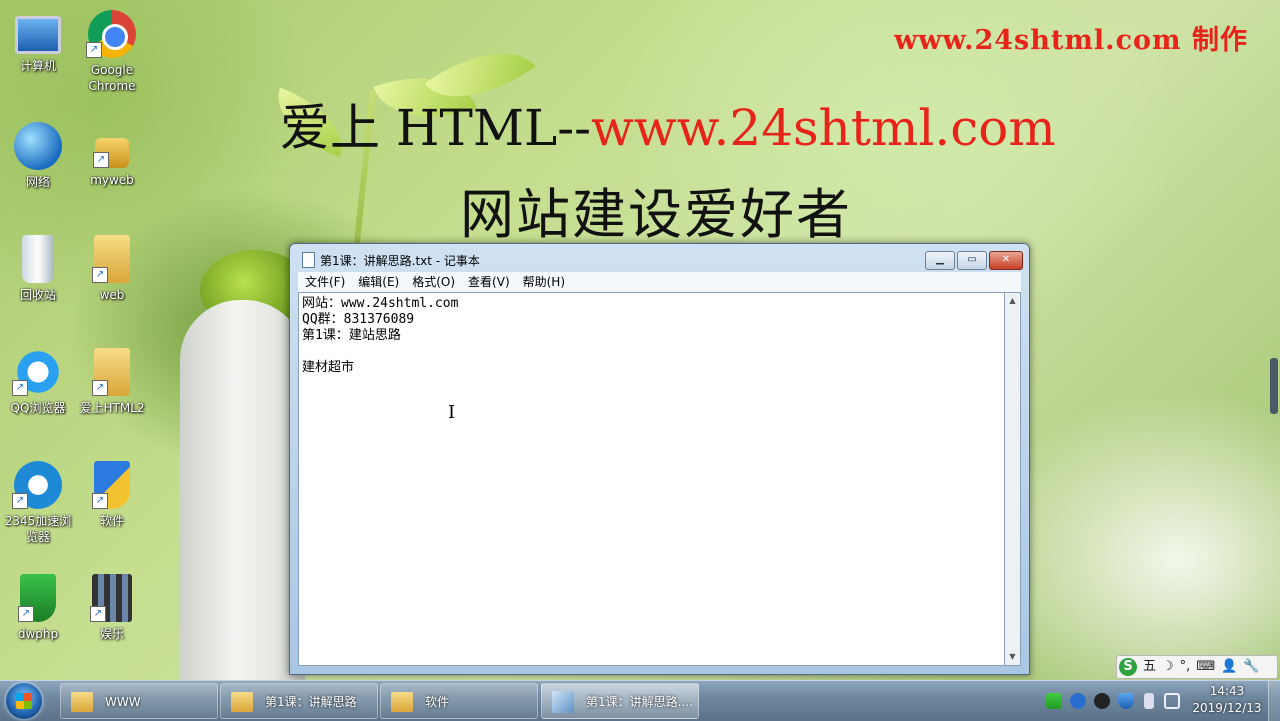 The height and width of the screenshot is (721, 1280). I want to click on desktop-icon-web: ↗ web, so click(112, 269).